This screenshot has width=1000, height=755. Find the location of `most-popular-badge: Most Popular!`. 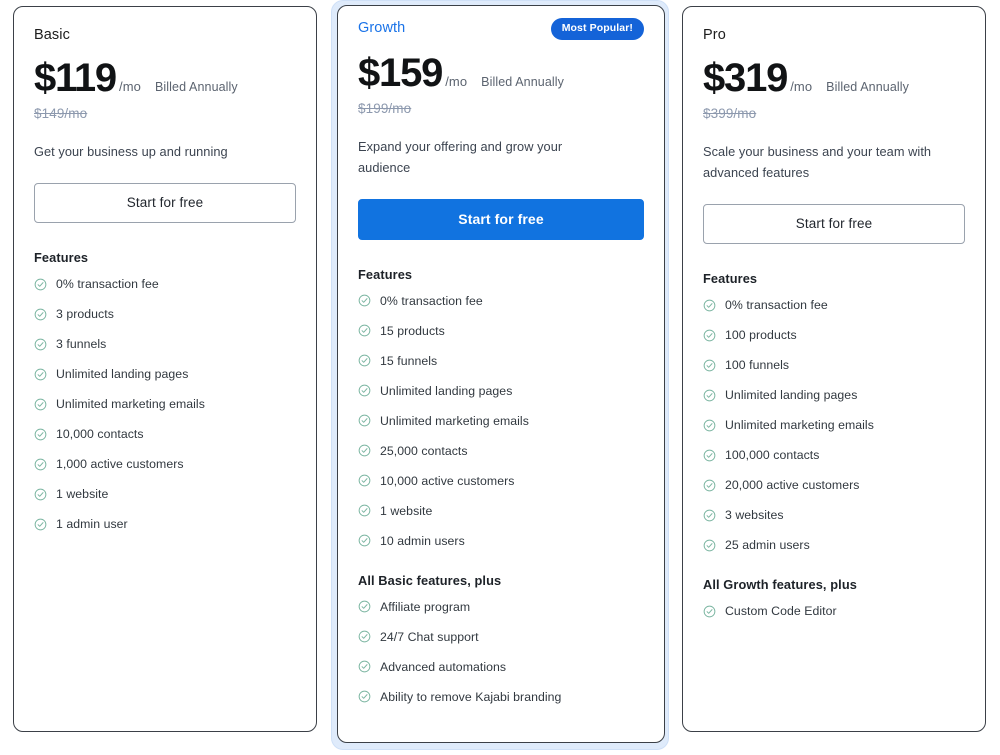

most-popular-badge: Most Popular! is located at coordinates (597, 29).